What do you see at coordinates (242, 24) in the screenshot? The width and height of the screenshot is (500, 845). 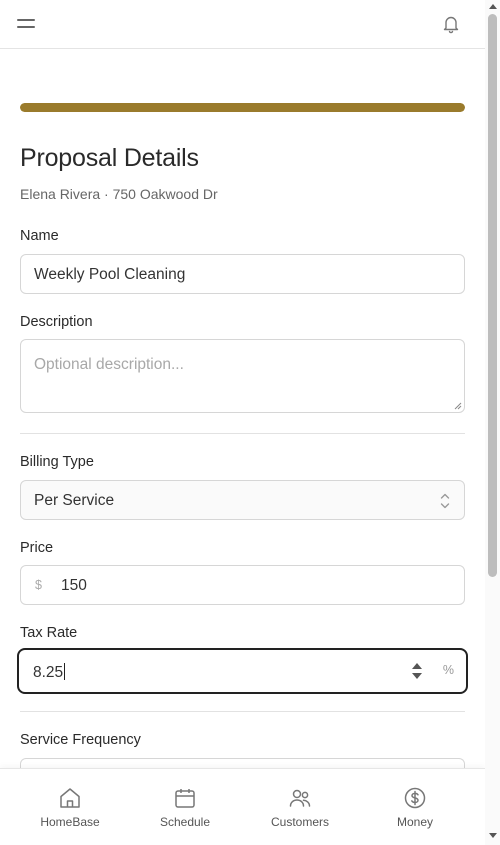 I see `top-bar` at bounding box center [242, 24].